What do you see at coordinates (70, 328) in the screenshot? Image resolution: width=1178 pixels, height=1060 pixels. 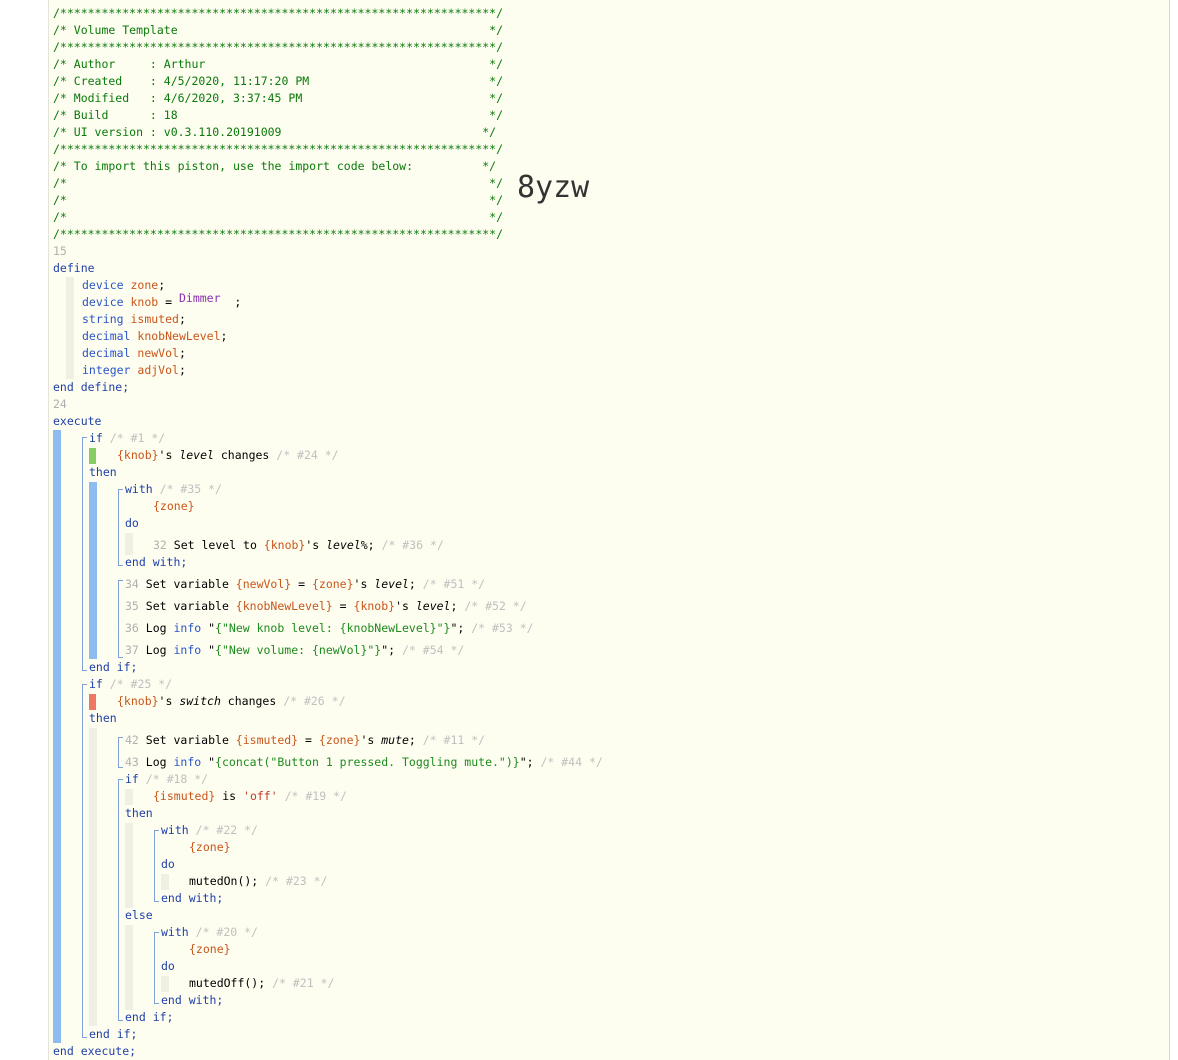 I see `define-indent-bar` at bounding box center [70, 328].